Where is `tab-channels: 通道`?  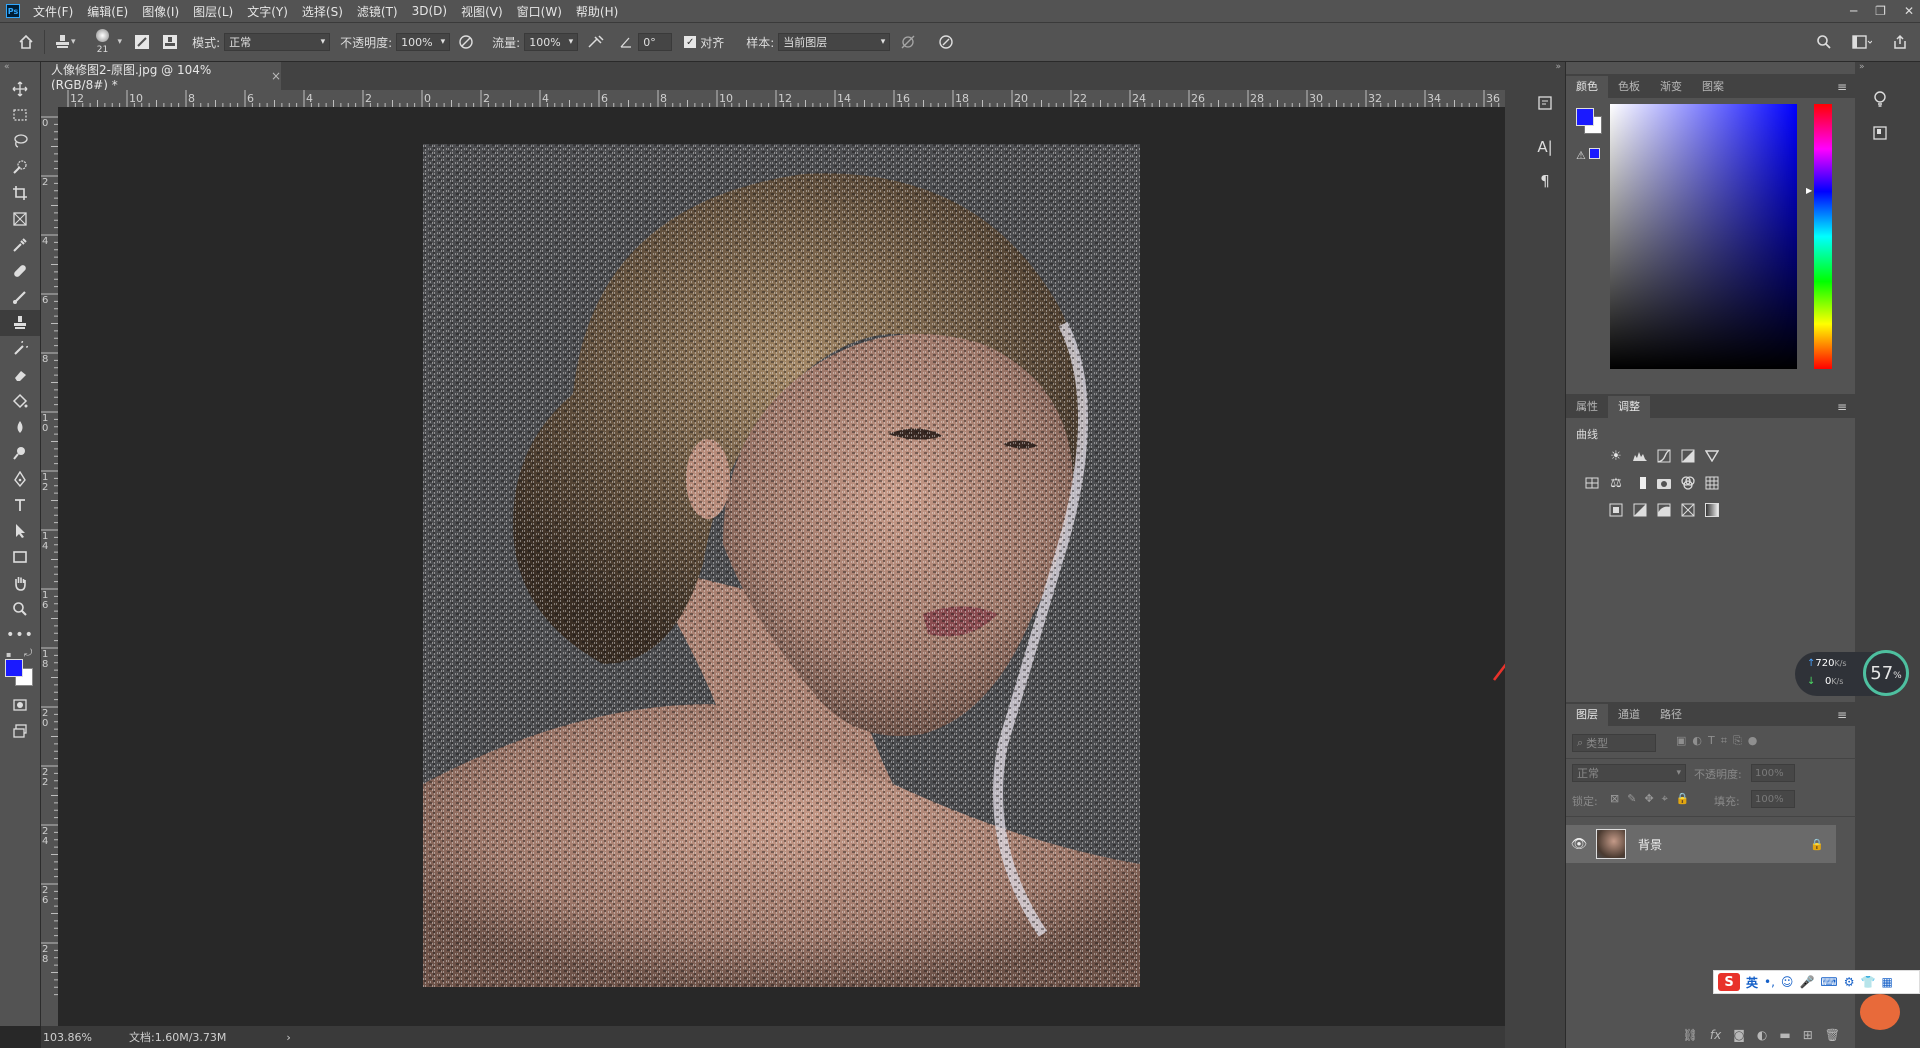 tab-channels: 通道 is located at coordinates (1629, 715).